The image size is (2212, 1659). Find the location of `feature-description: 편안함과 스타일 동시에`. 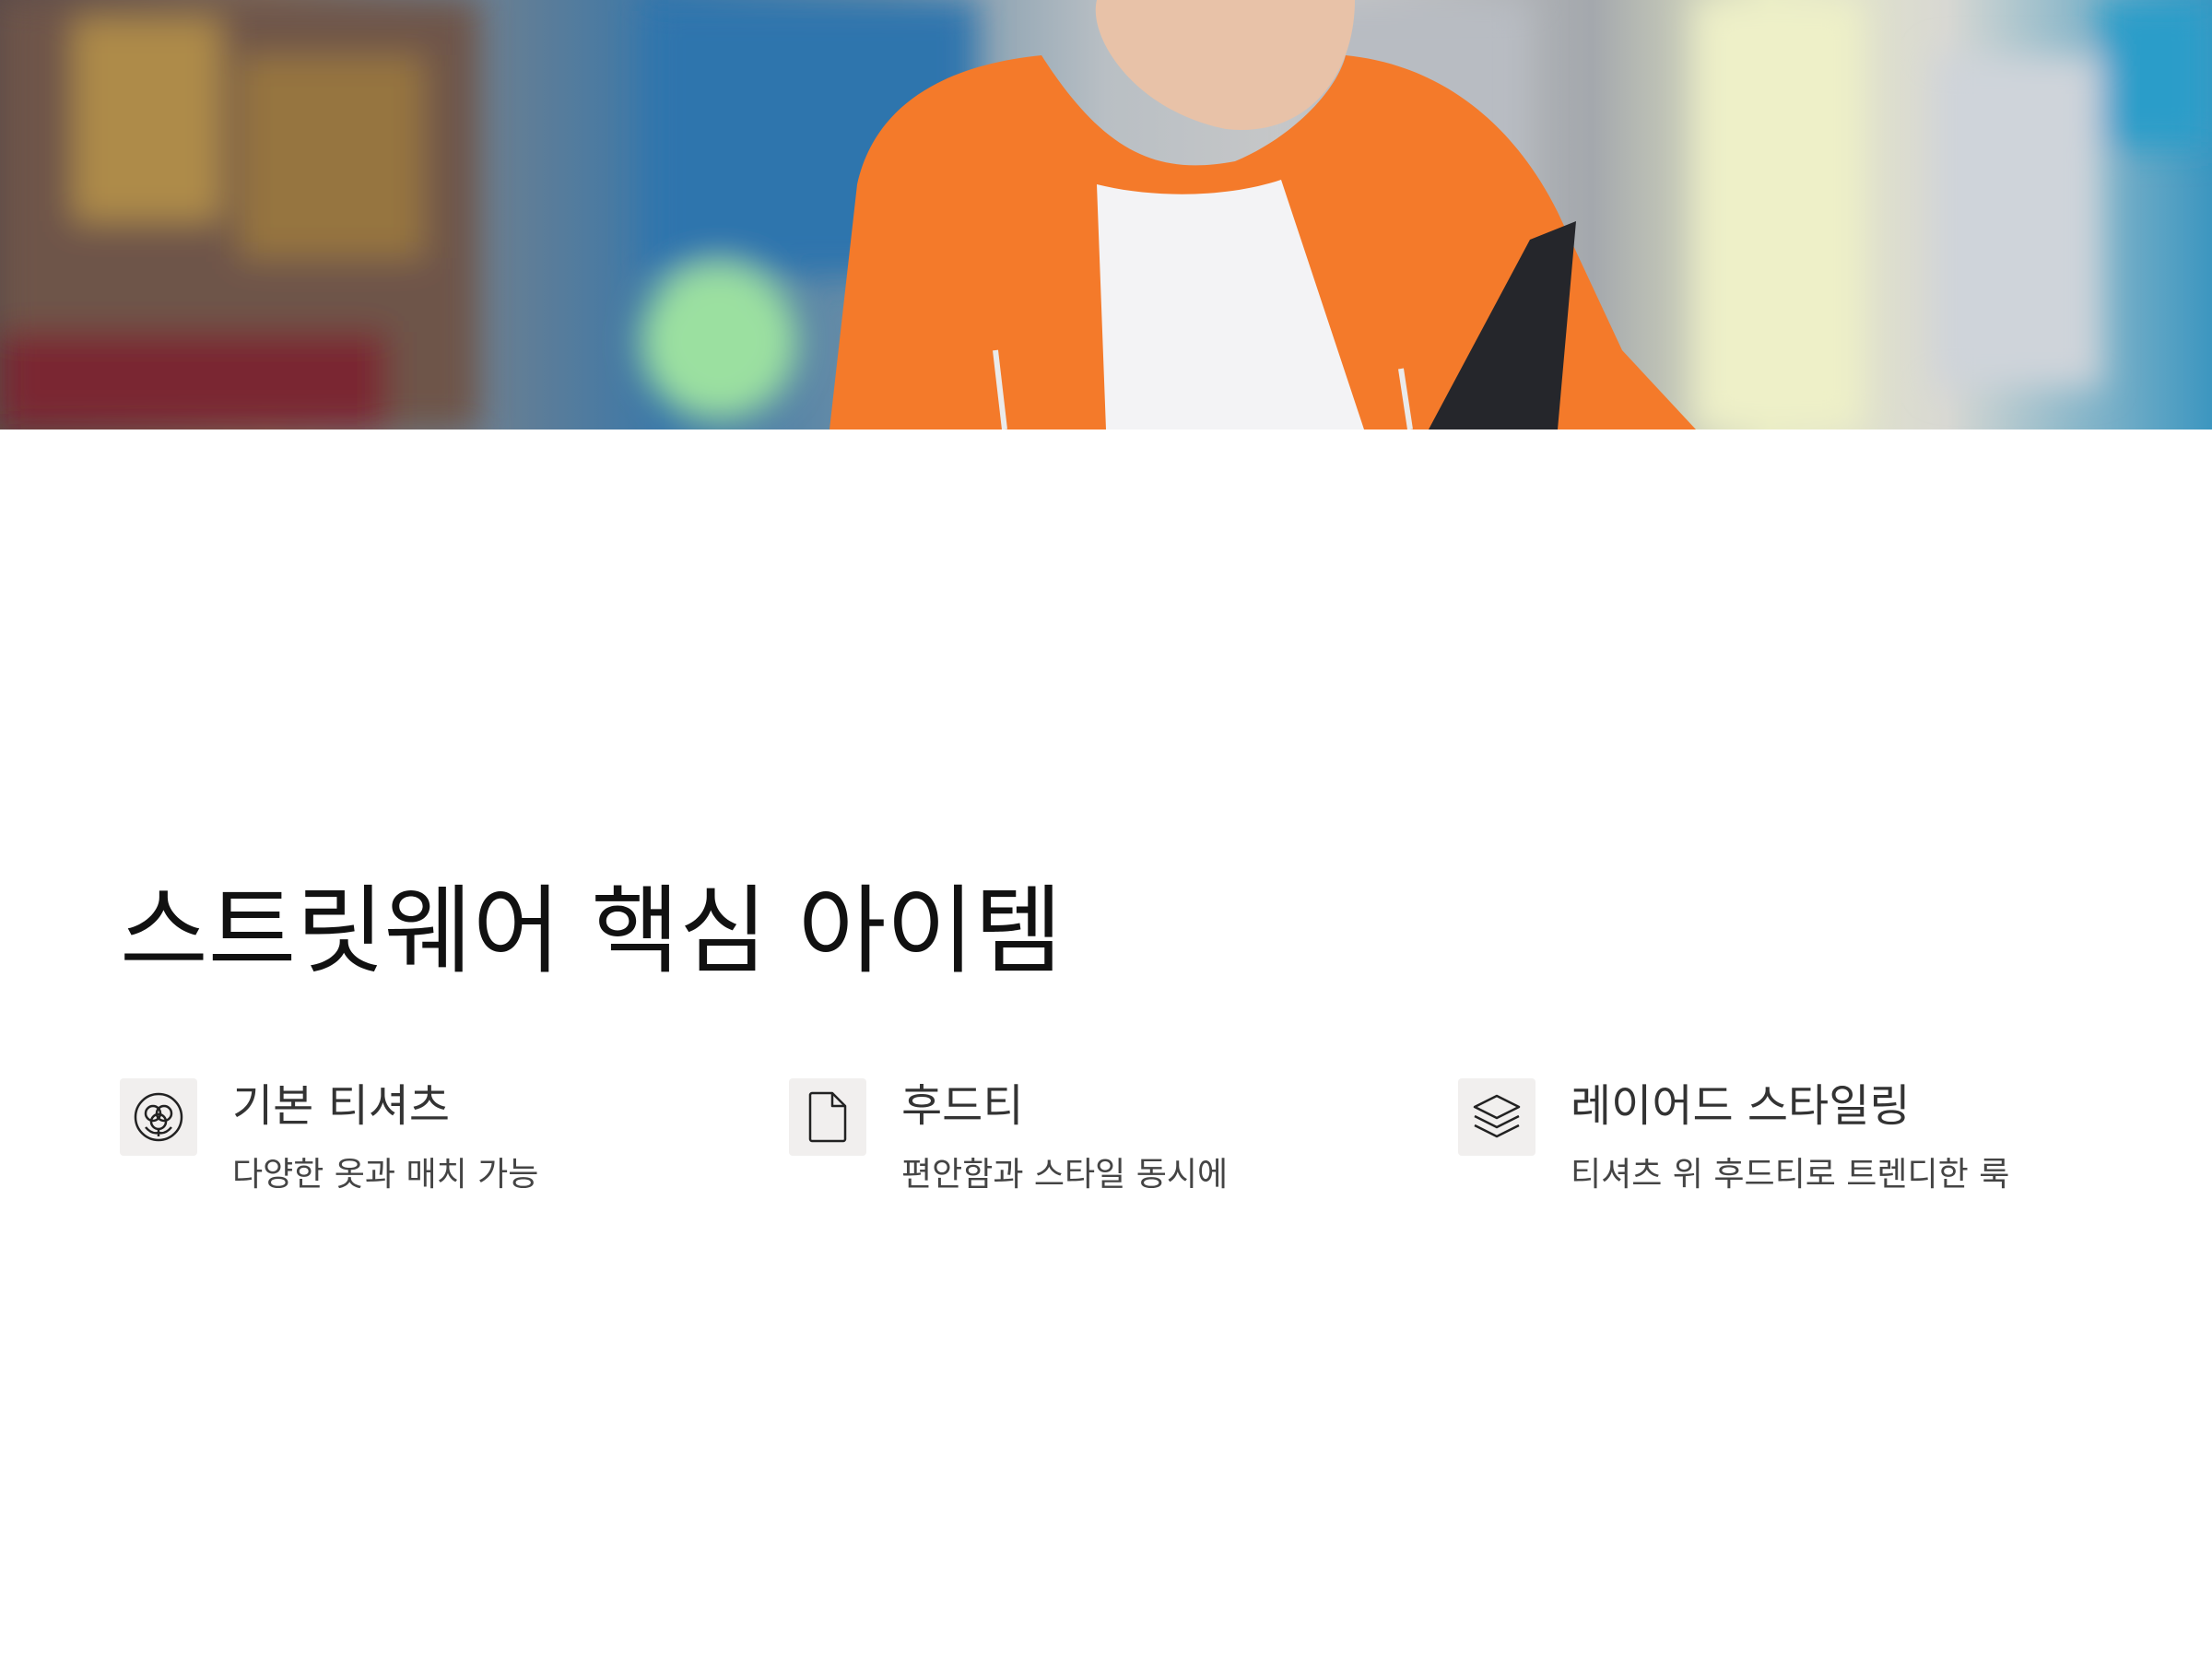

feature-description: 편안함과 스타일 동시에 is located at coordinates (1065, 1175).